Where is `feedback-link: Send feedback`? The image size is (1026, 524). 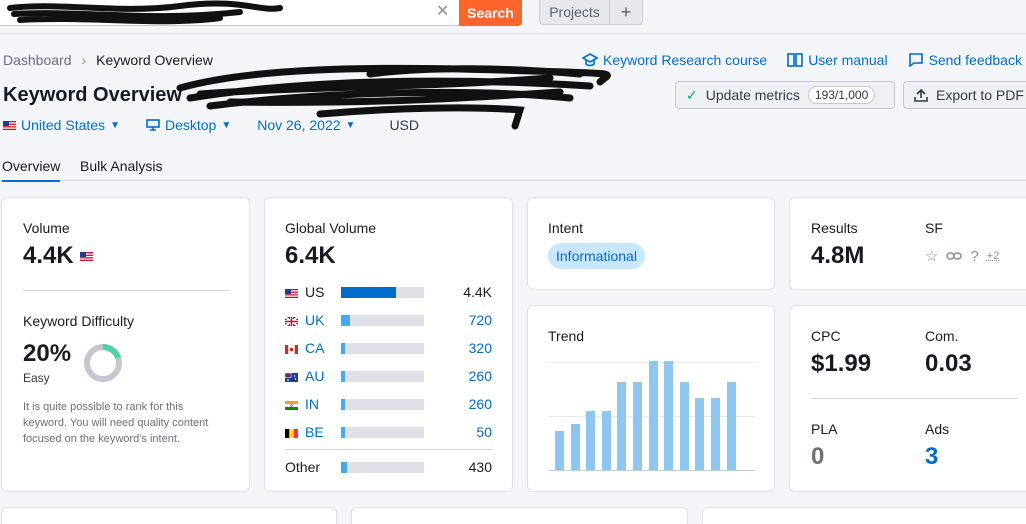
feedback-link: Send feedback is located at coordinates (965, 60).